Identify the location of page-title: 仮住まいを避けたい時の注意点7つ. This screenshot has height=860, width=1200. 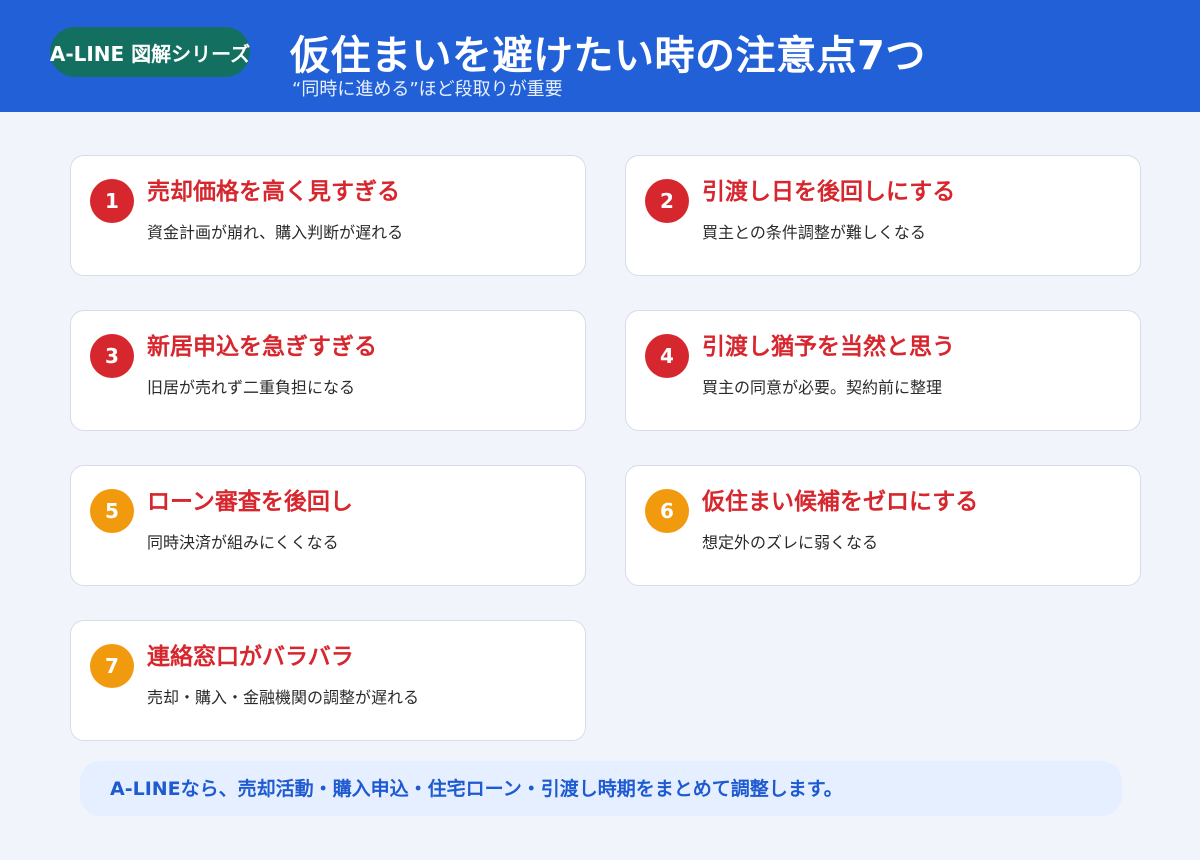
(608, 56).